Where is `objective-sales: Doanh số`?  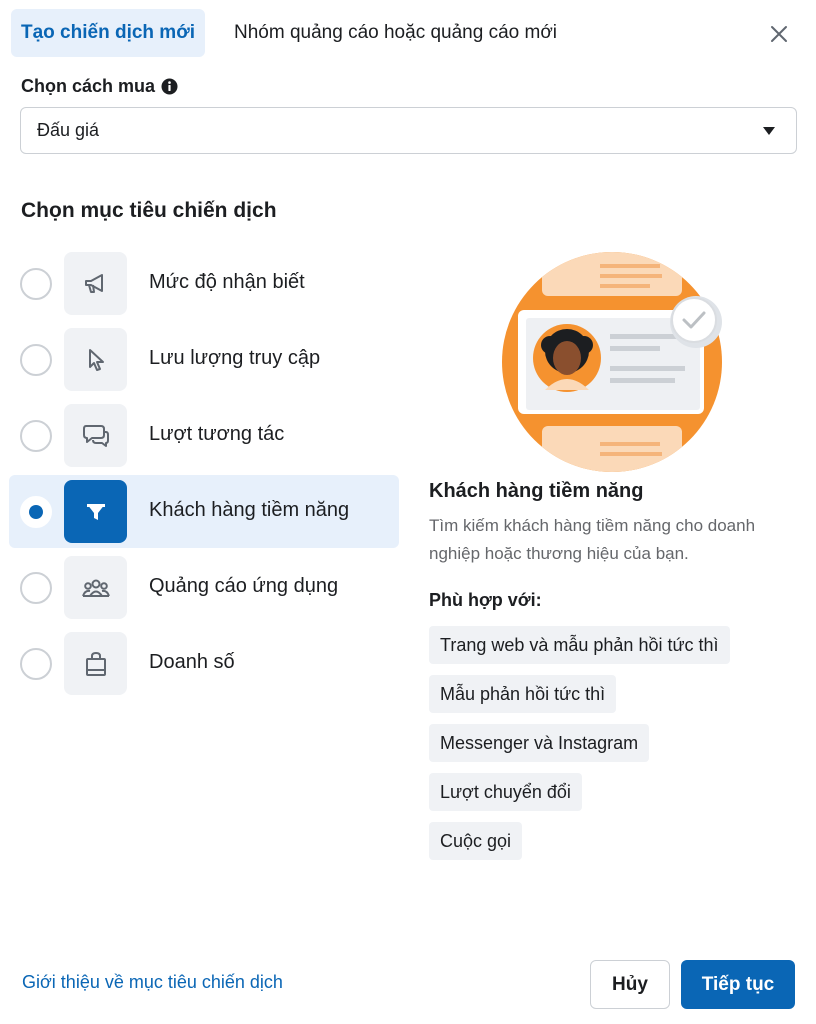
objective-sales: Doanh số is located at coordinates (204, 663).